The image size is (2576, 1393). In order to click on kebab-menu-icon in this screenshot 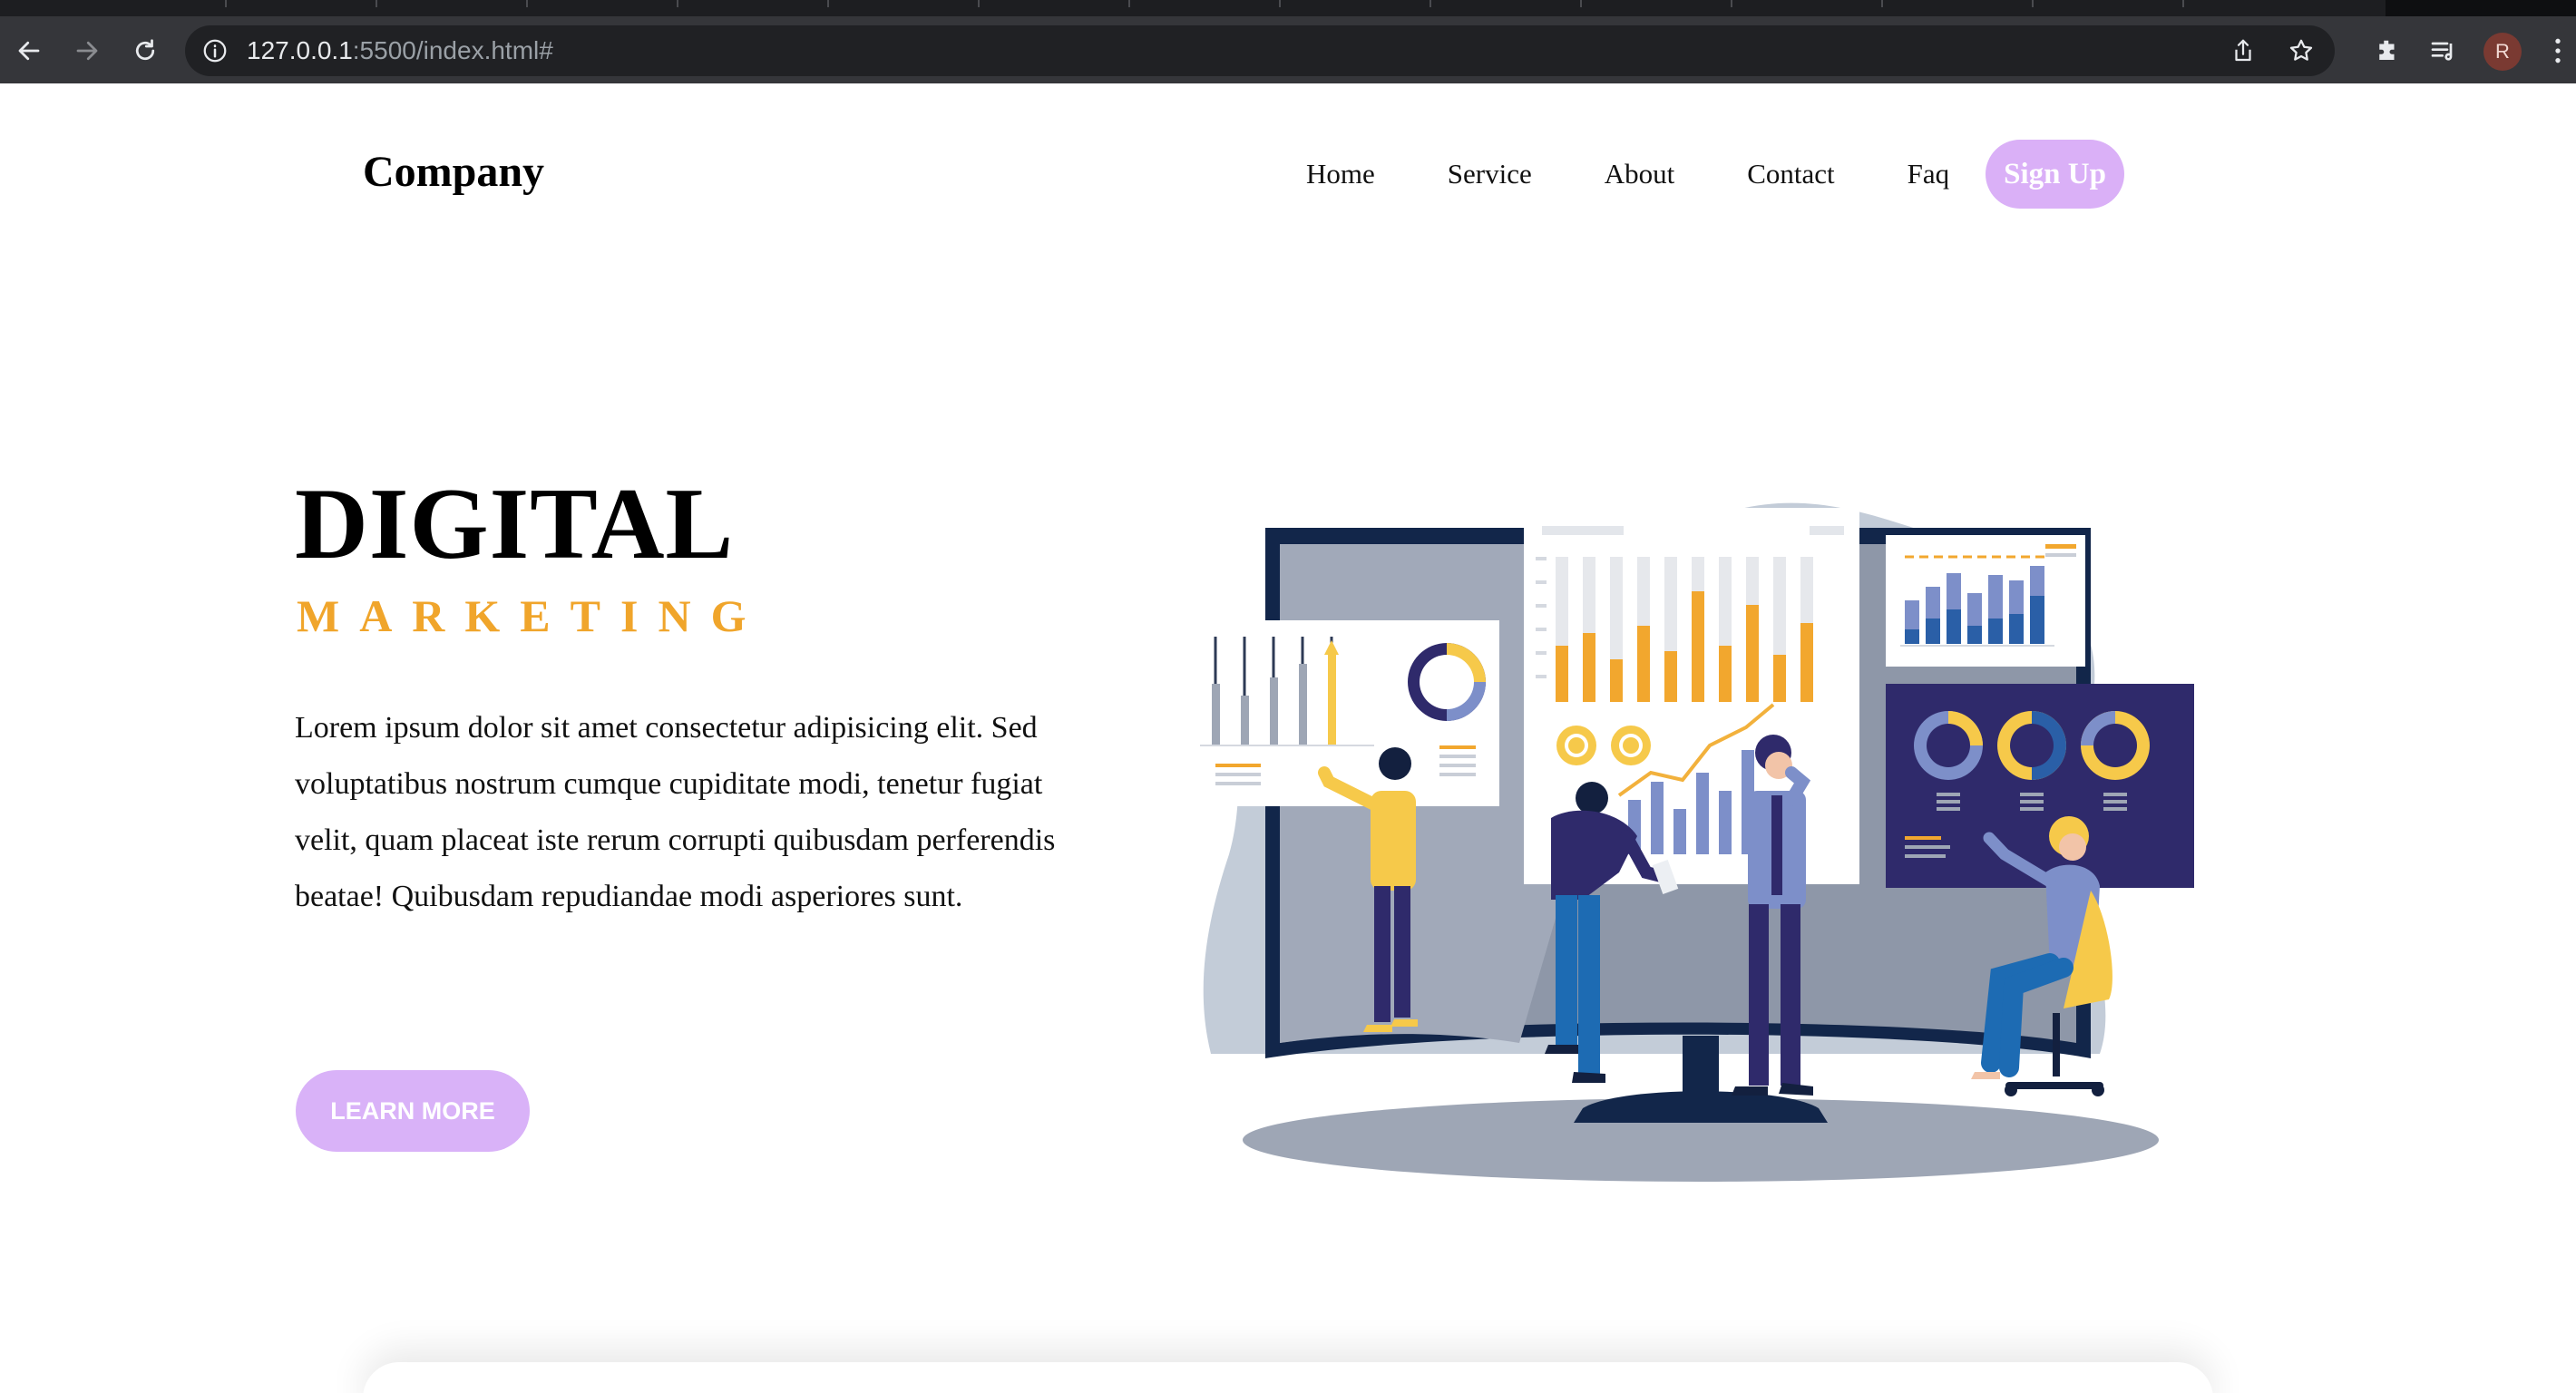, I will do `click(2558, 50)`.